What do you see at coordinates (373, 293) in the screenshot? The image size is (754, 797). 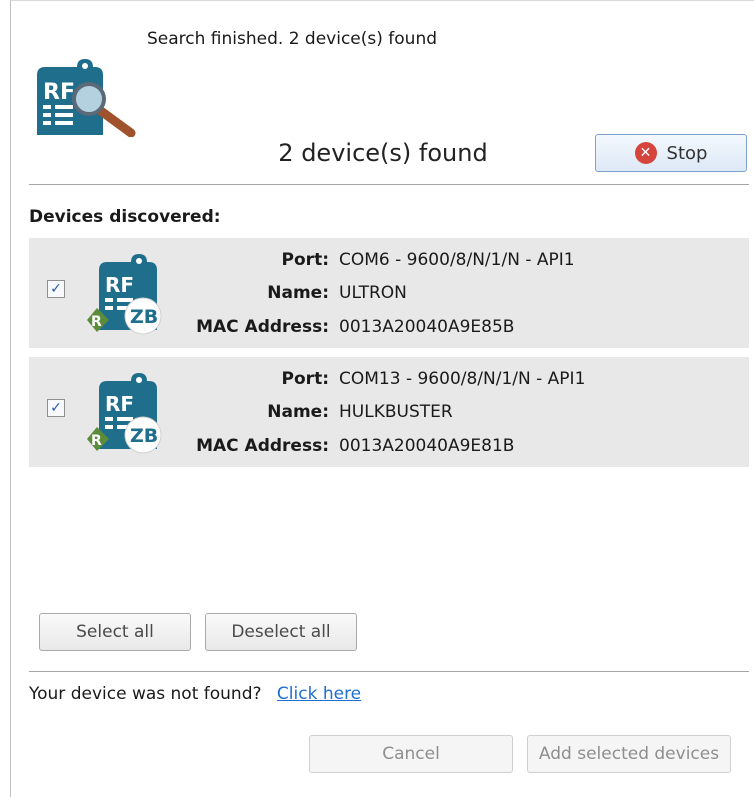 I see `name-value: ULTRON` at bounding box center [373, 293].